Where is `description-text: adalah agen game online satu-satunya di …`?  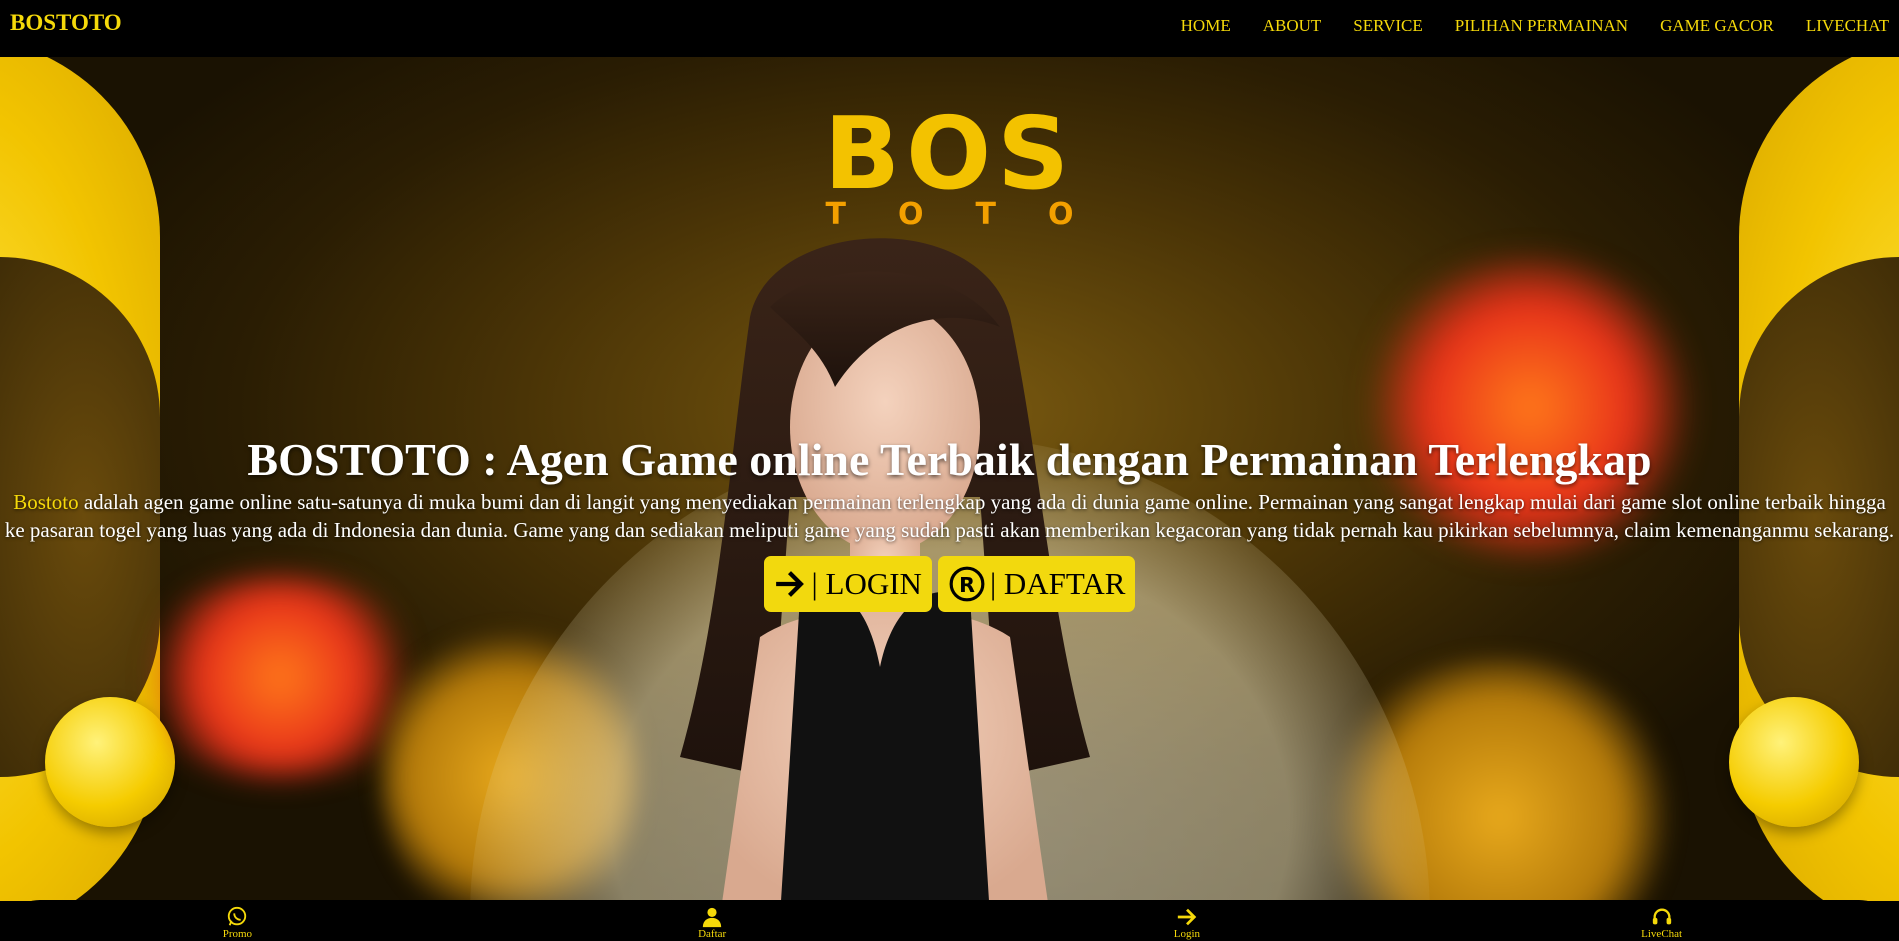
description-text: adalah agen game online satu-satunya di … is located at coordinates (949, 516).